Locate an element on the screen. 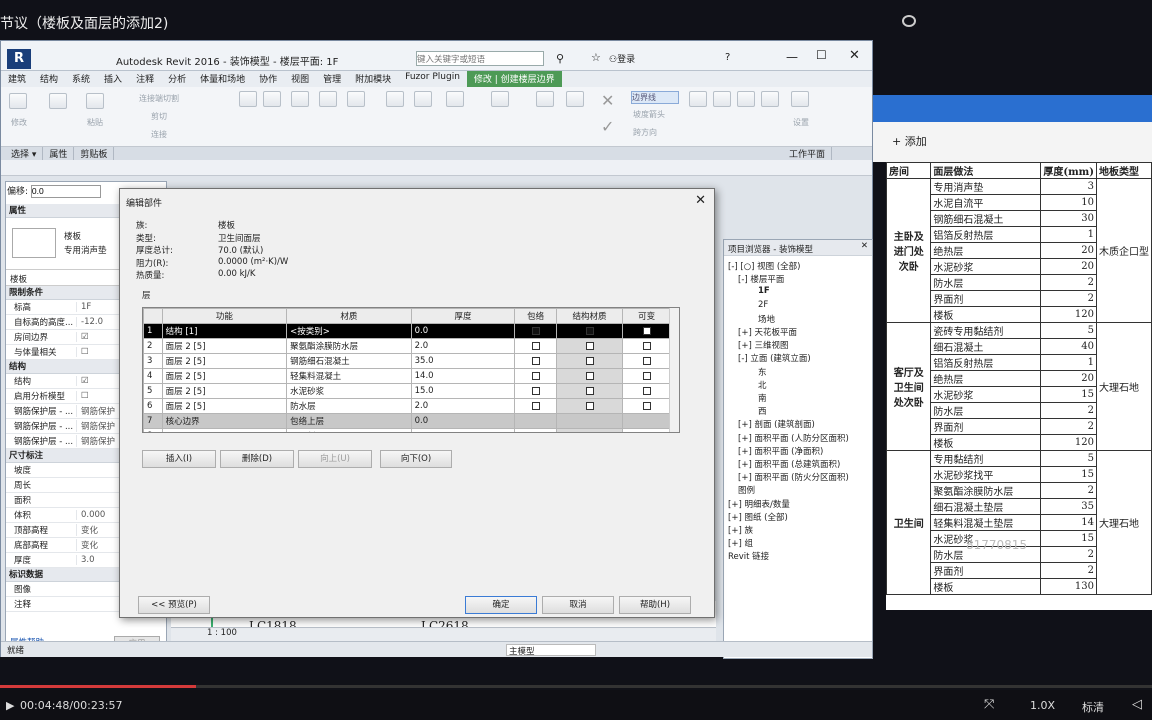 The image size is (1152, 720). layer-index: 1 is located at coordinates (153, 331).